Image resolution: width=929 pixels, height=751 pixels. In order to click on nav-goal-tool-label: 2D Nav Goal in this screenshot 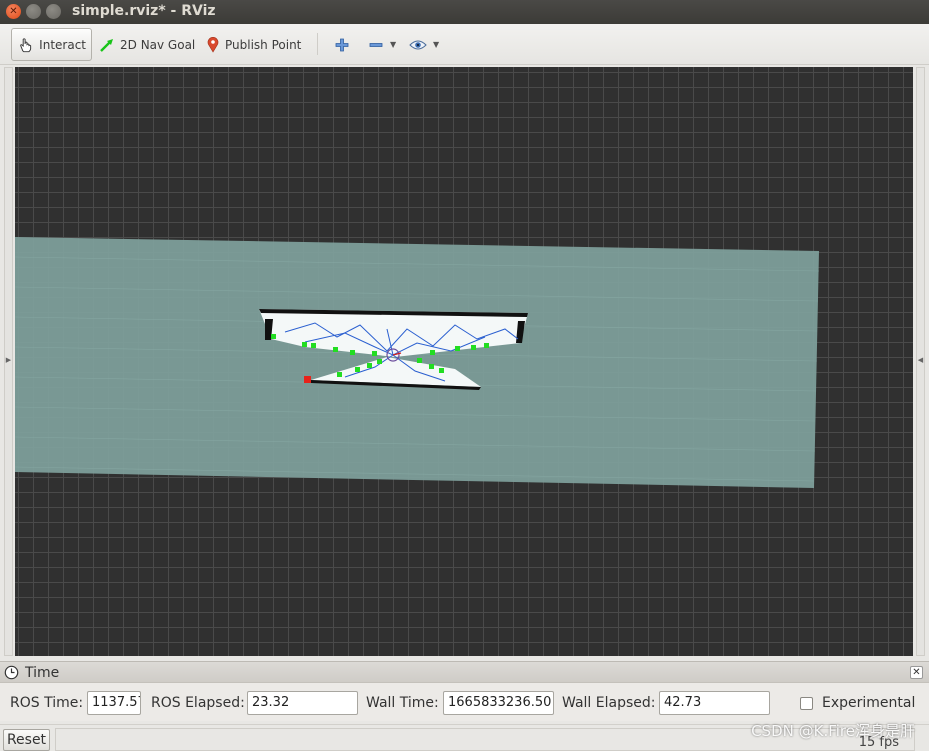, I will do `click(158, 44)`.